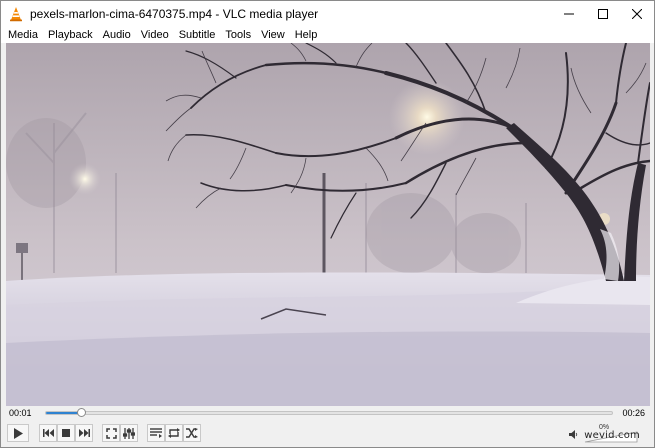 The image size is (655, 448). What do you see at coordinates (70, 35) in the screenshot?
I see `menu-playback: Playback` at bounding box center [70, 35].